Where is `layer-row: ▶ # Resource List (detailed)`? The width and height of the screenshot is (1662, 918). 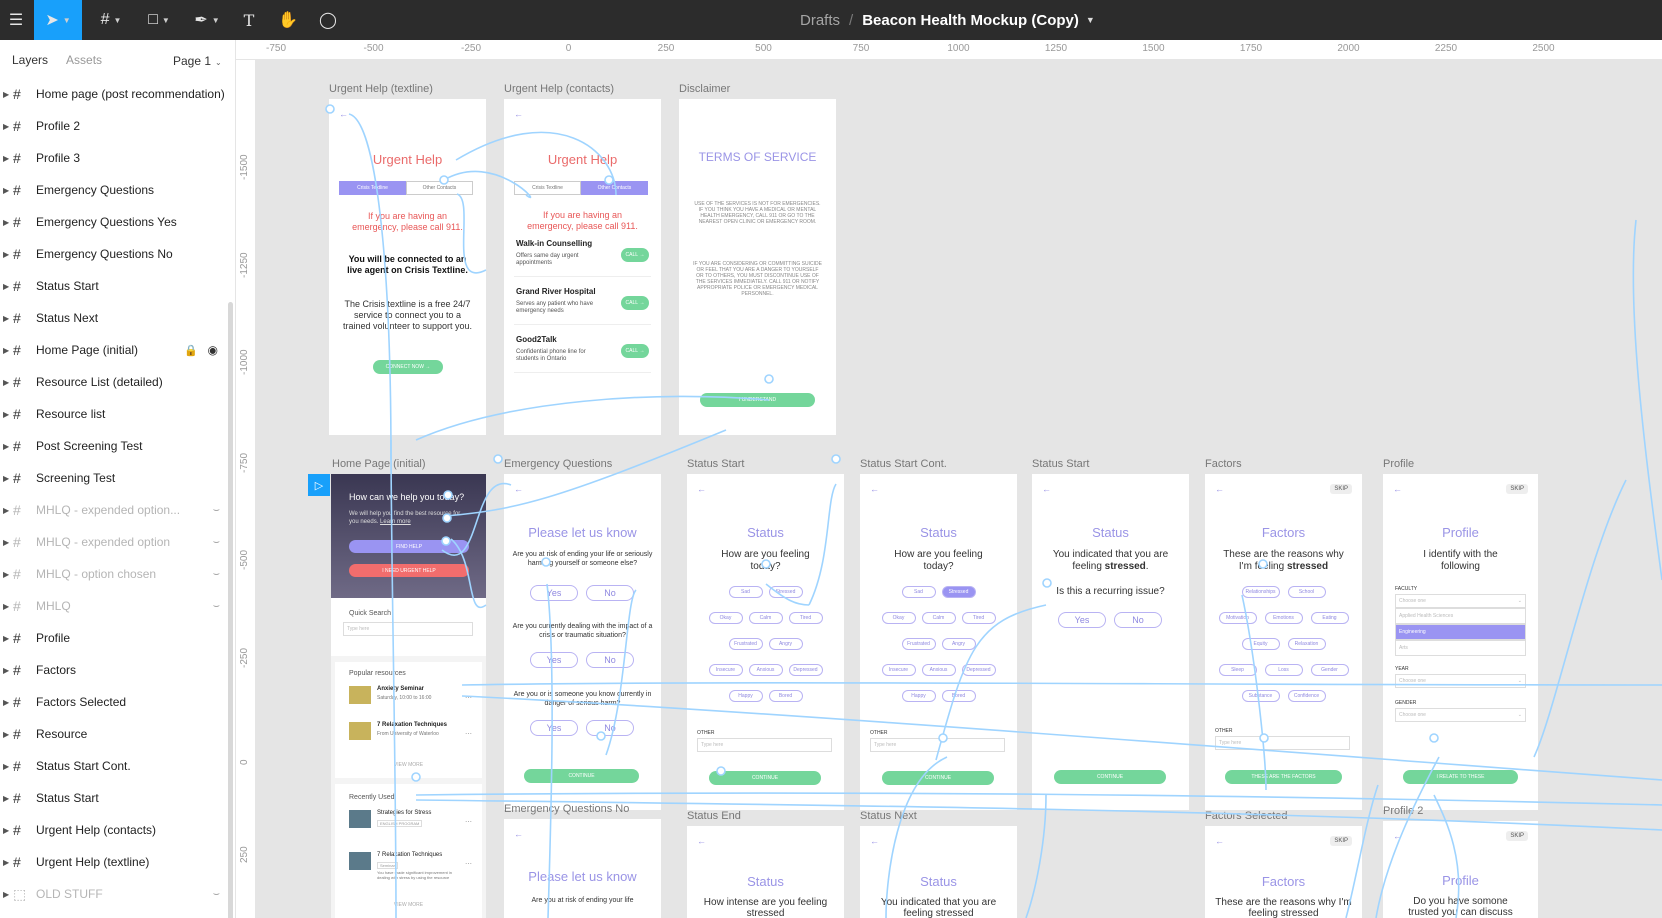
layer-row: ▶ # Resource List (detailed) is located at coordinates (114, 382).